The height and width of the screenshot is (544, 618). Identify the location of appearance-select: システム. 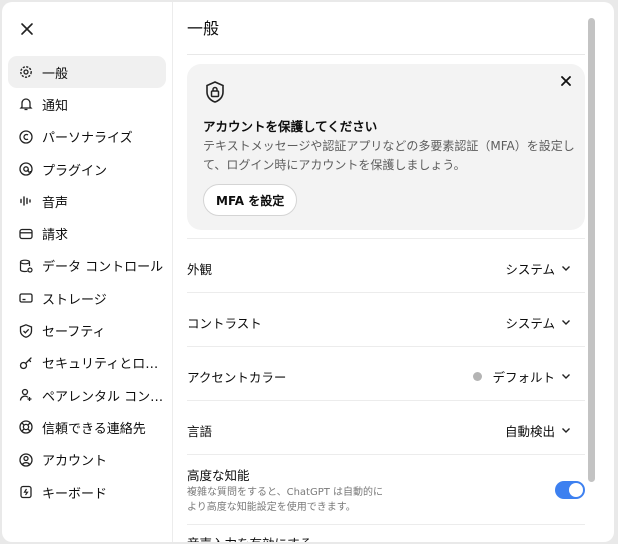
(538, 268).